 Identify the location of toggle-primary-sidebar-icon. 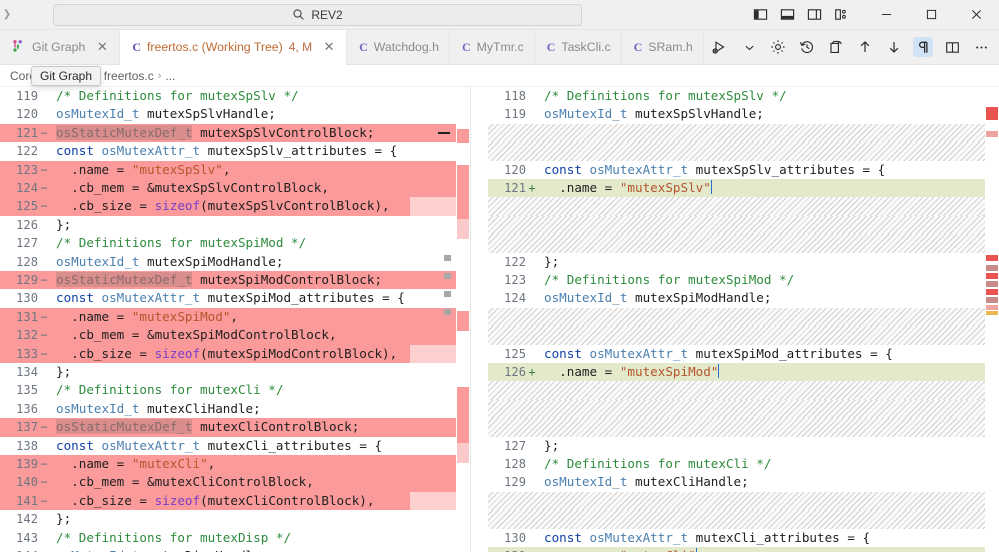
(760, 14).